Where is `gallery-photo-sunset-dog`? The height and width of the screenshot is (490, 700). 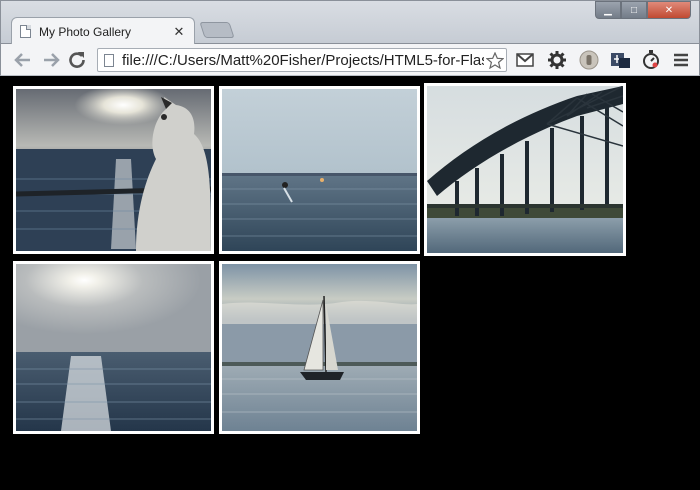 gallery-photo-sunset-dog is located at coordinates (113, 170).